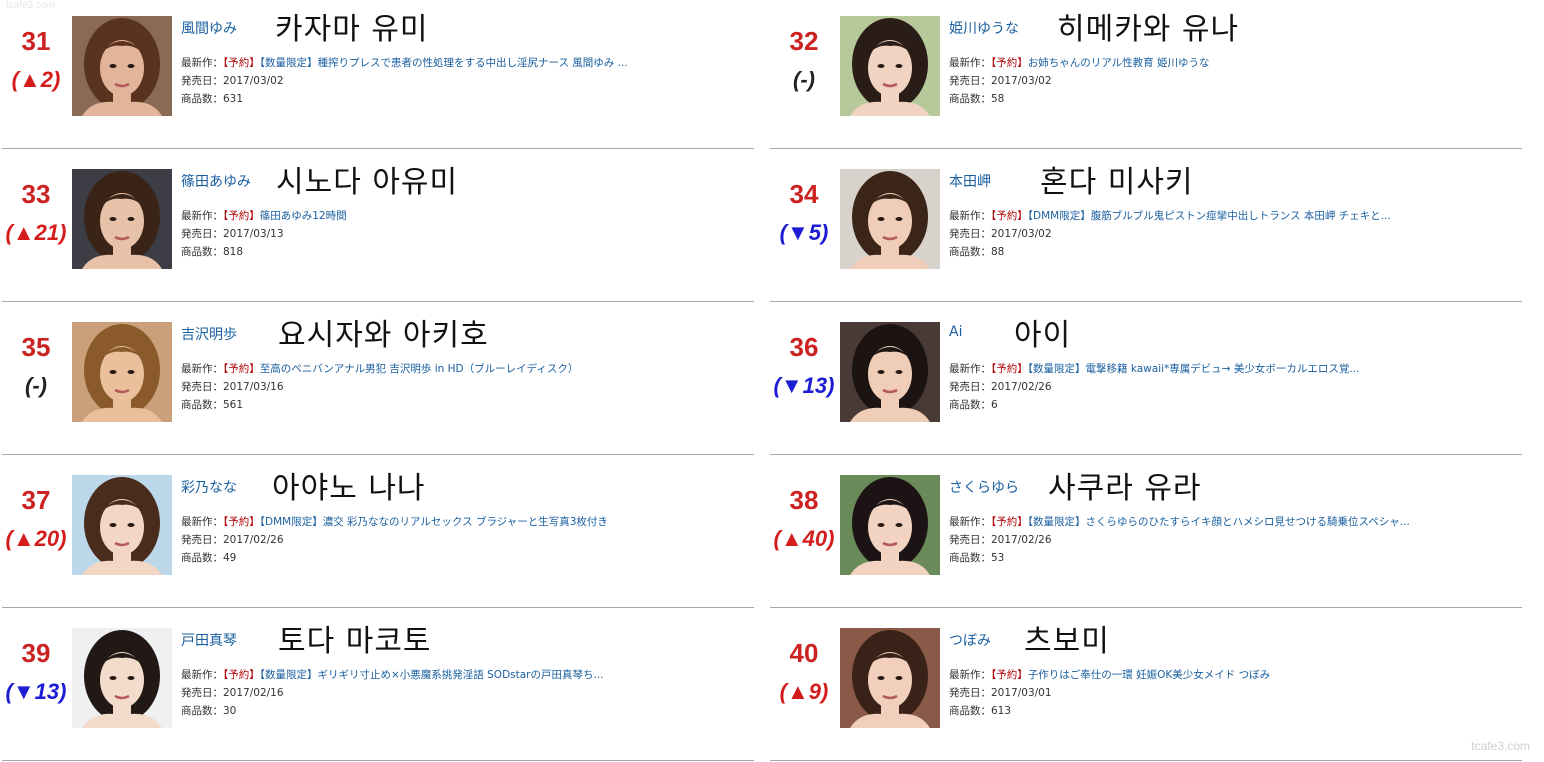 This screenshot has height=762, width=1544. Describe the element at coordinates (383, 335) in the screenshot. I see `actress-name-kr: 요시자와 아키호` at that location.